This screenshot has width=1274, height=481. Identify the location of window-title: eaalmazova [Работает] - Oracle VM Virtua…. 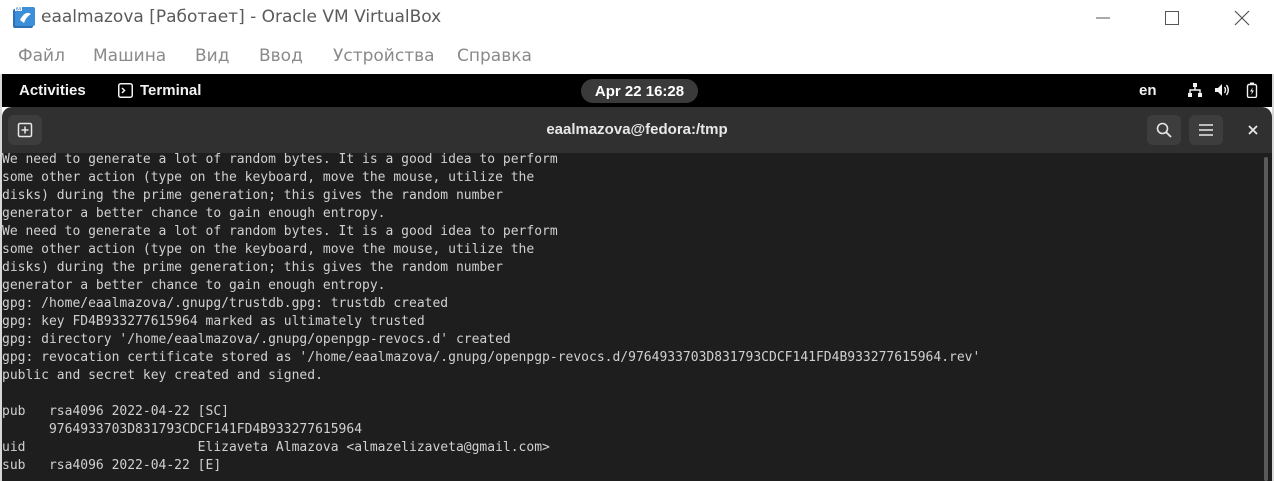
(241, 17).